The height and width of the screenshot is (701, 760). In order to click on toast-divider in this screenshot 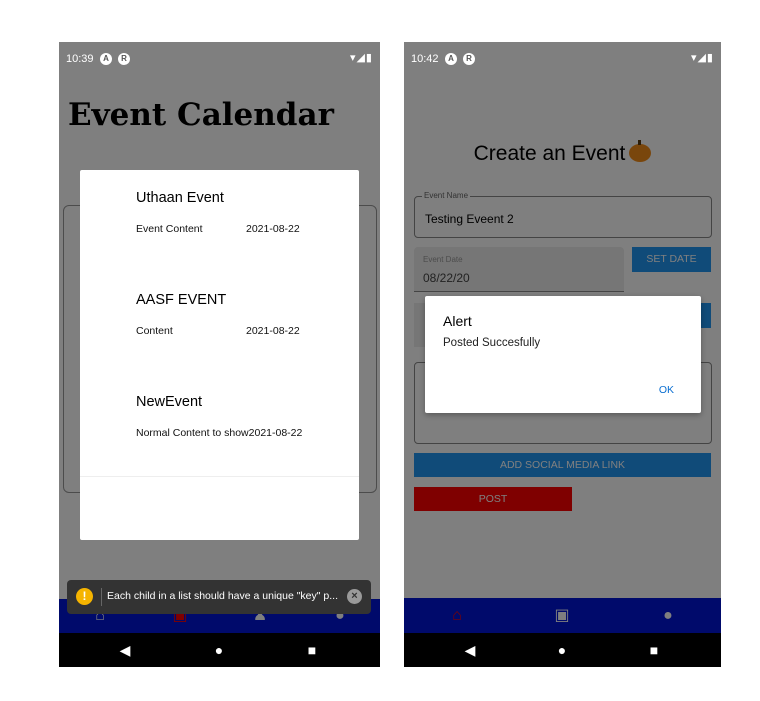, I will do `click(101, 597)`.